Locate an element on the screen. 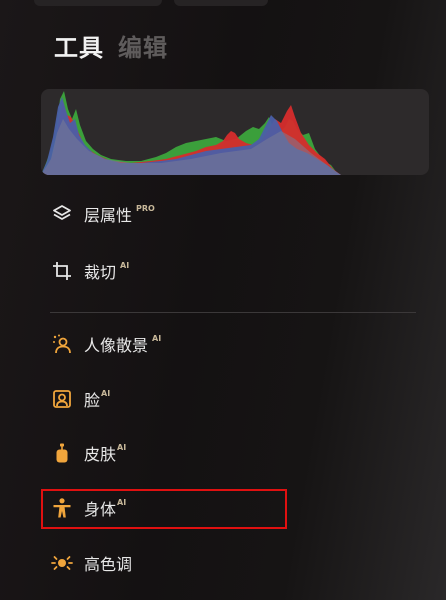 The image size is (446, 600). high-key-icon is located at coordinates (62, 563).